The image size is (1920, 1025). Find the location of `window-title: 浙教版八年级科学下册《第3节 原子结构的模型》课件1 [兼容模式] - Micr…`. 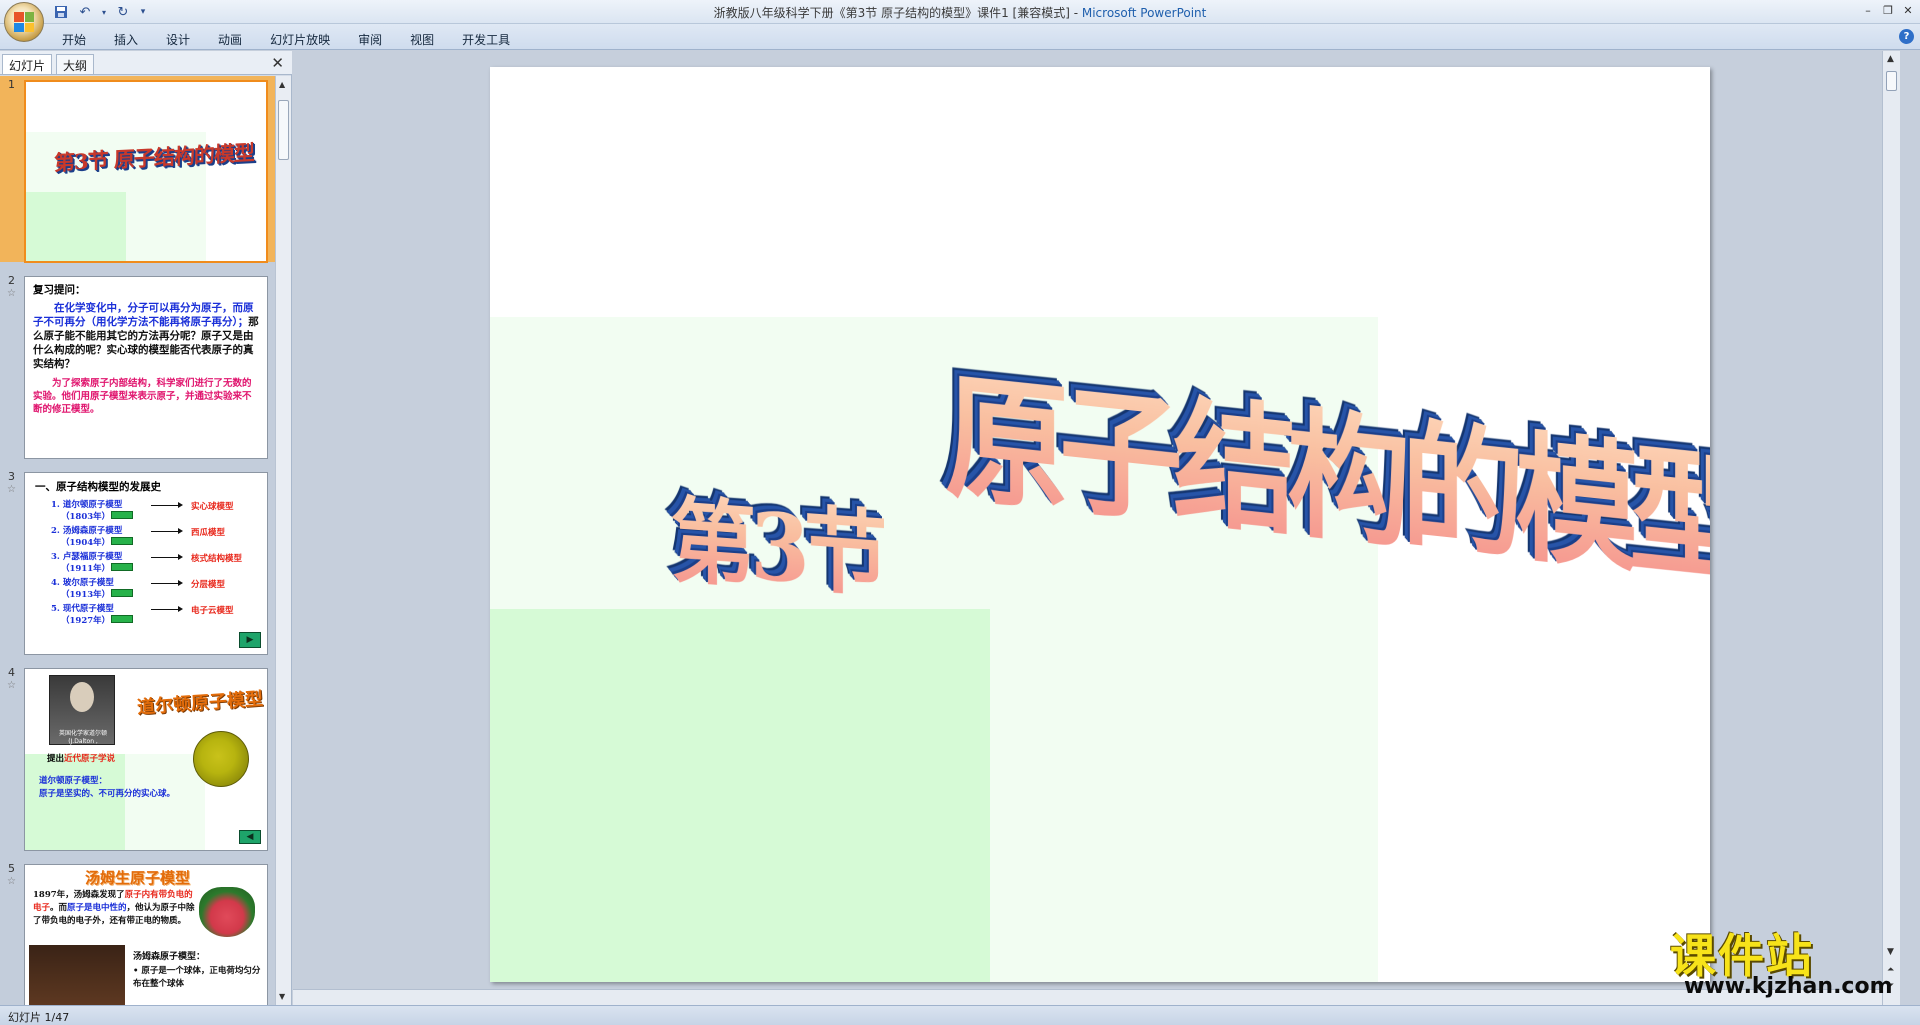

window-title: 浙教版八年级科学下册《第3节 原子结构的模型》课件1 [兼容模式] - Micr… is located at coordinates (960, 12).